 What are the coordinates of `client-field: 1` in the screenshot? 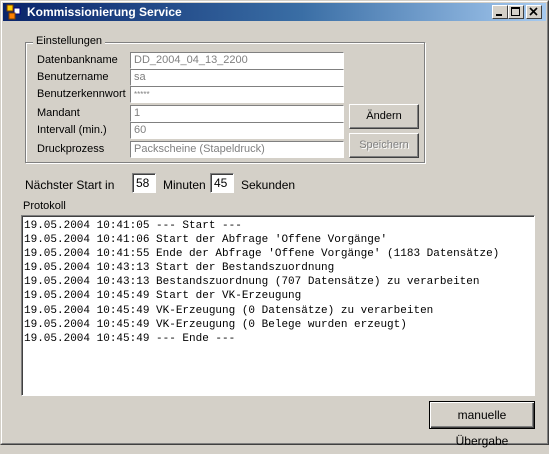 It's located at (237, 113).